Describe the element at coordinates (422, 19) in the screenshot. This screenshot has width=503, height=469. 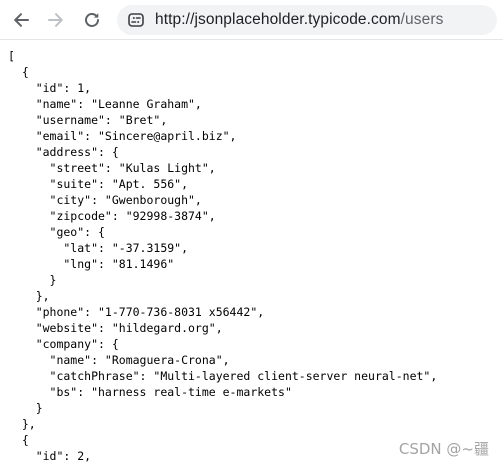
I see `url-path: /users` at that location.